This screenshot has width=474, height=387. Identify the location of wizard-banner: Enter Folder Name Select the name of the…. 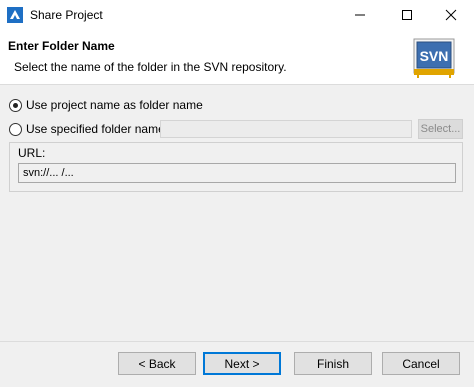
(237, 57).